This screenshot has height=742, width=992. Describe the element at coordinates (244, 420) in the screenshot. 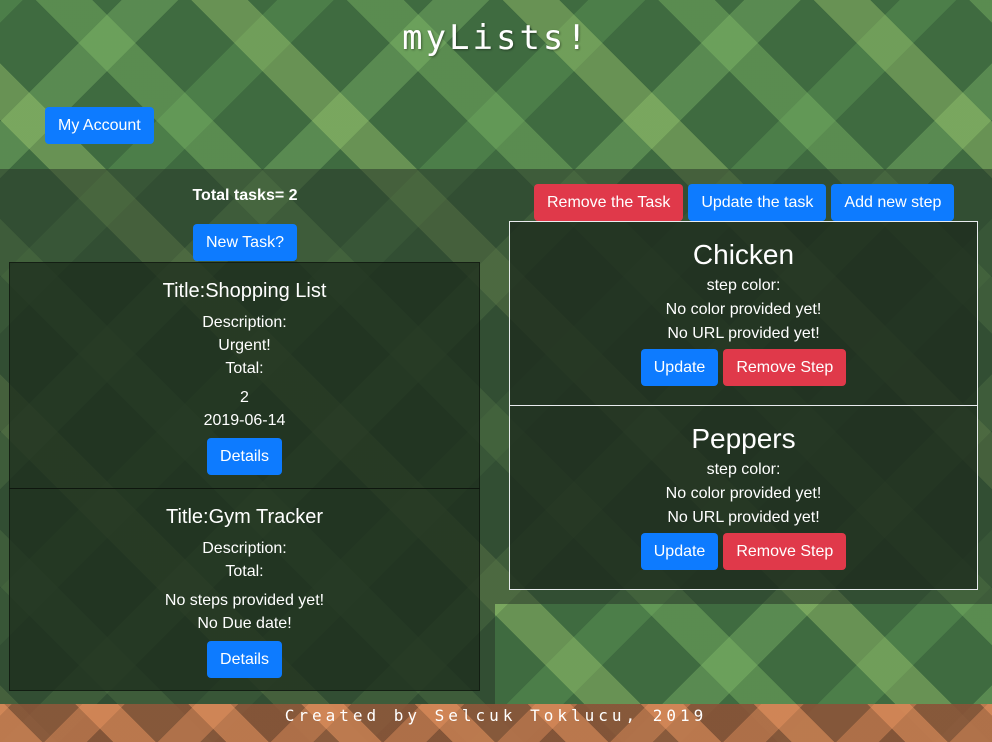

I see `task-due-date: 2019-06-14` at that location.